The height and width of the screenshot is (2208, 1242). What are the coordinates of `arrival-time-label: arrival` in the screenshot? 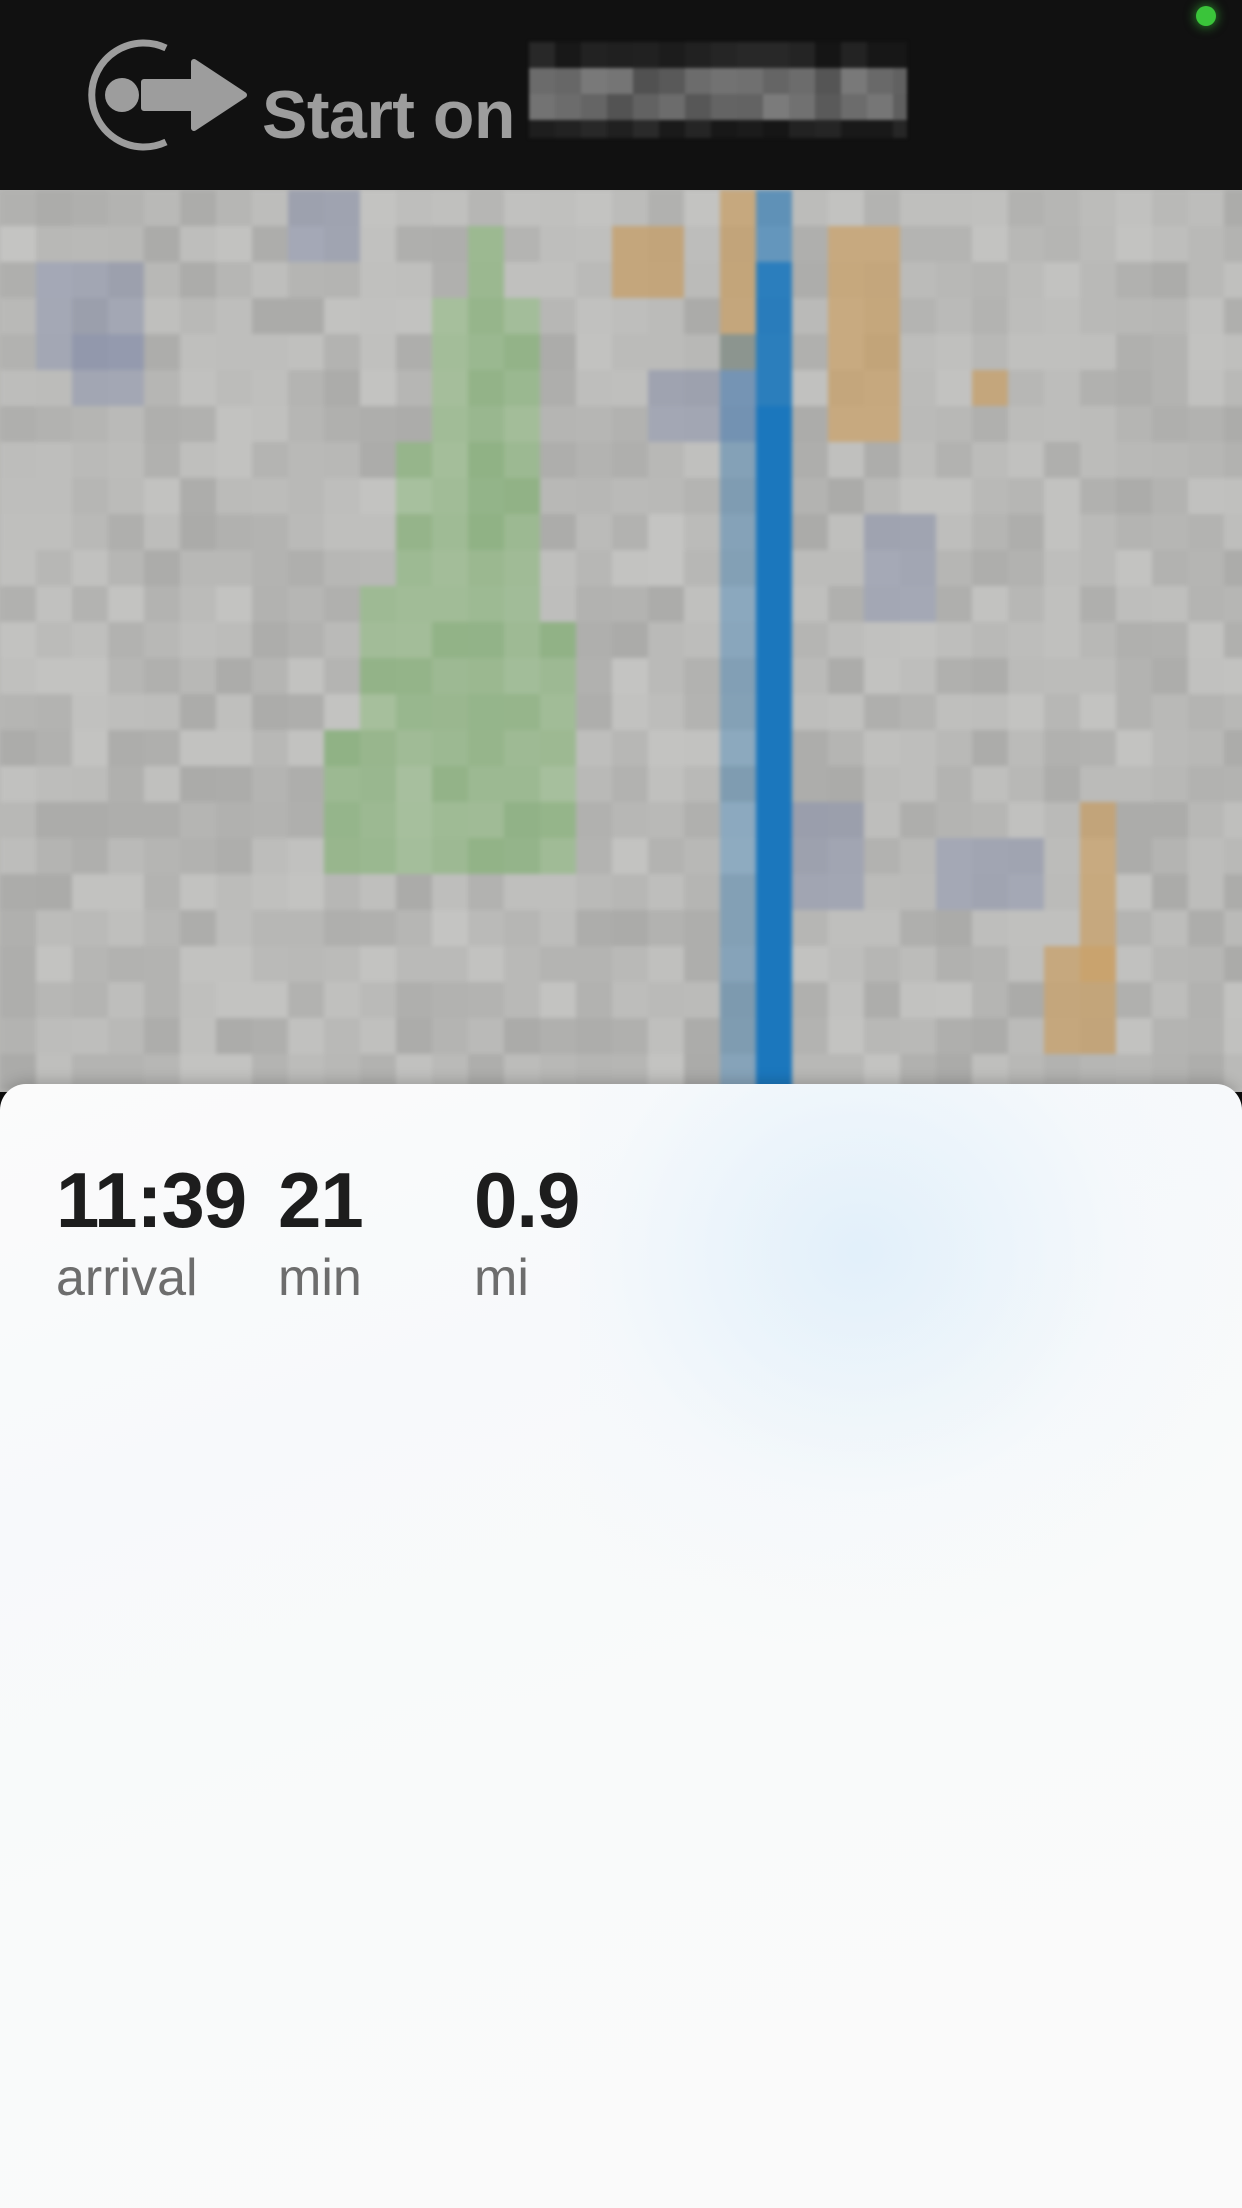 It's located at (127, 1278).